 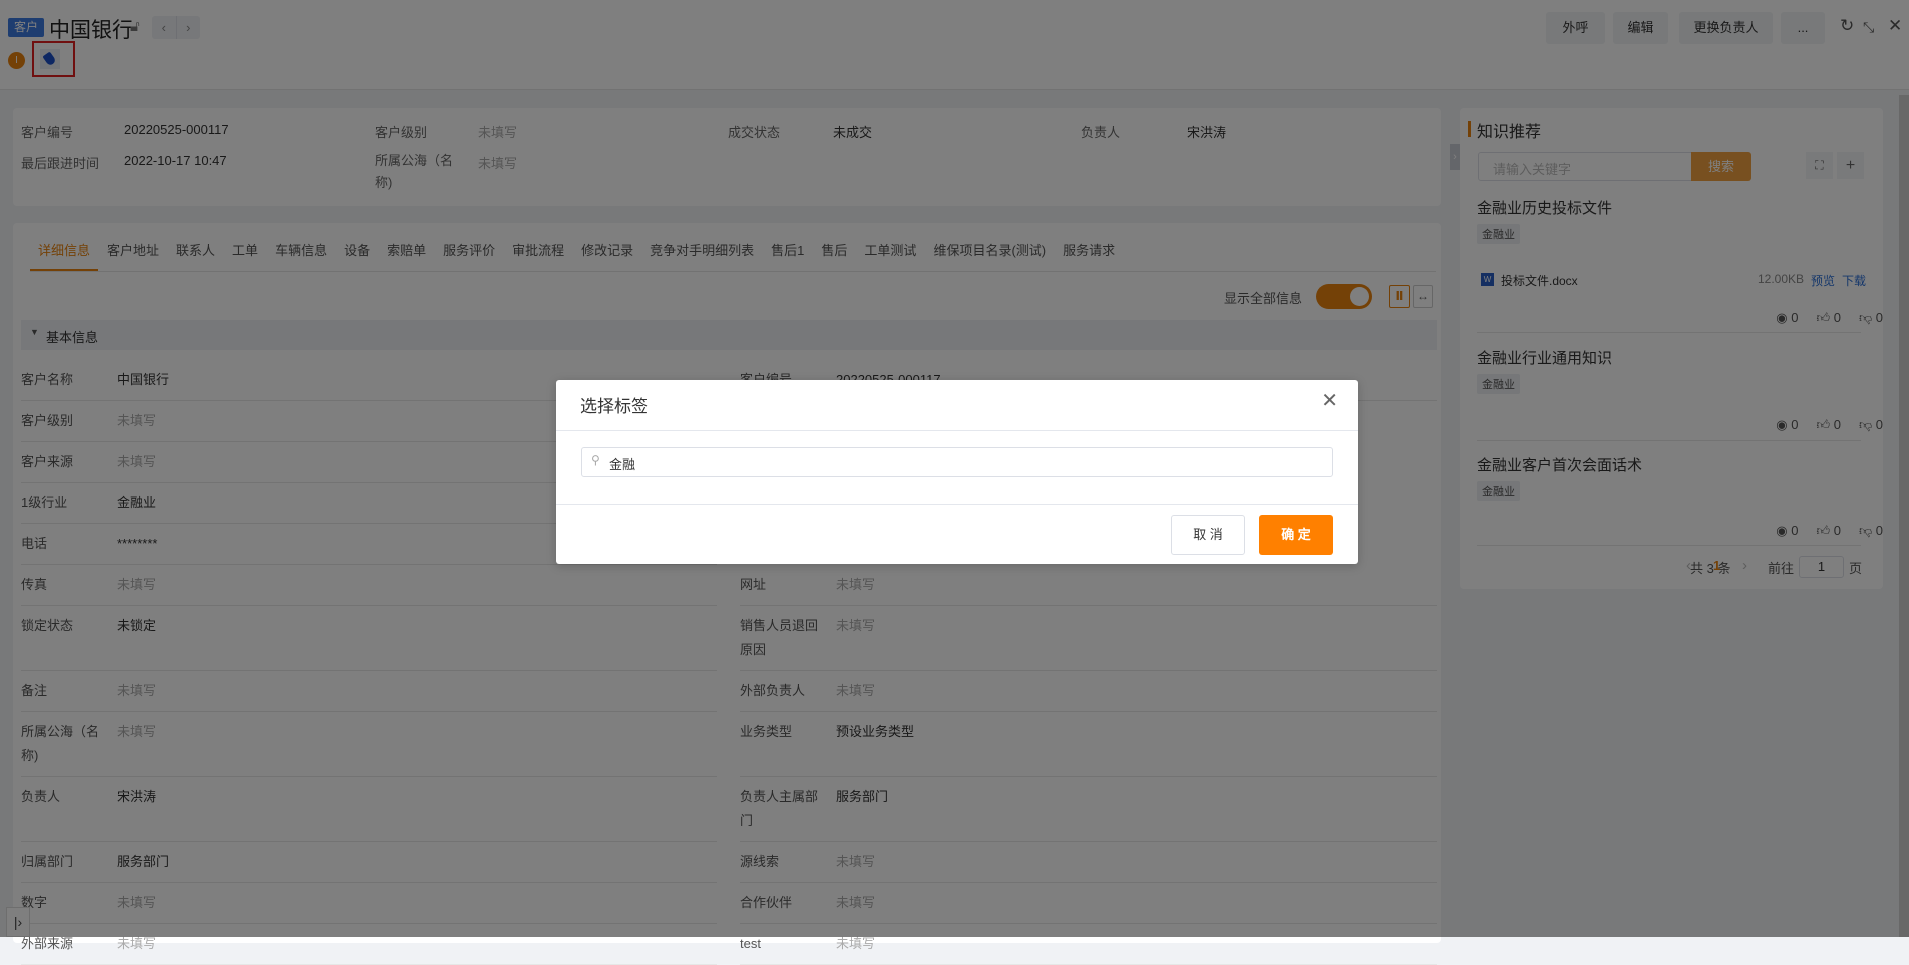 What do you see at coordinates (614, 406) in the screenshot?
I see `dialog-title: 选择标签` at bounding box center [614, 406].